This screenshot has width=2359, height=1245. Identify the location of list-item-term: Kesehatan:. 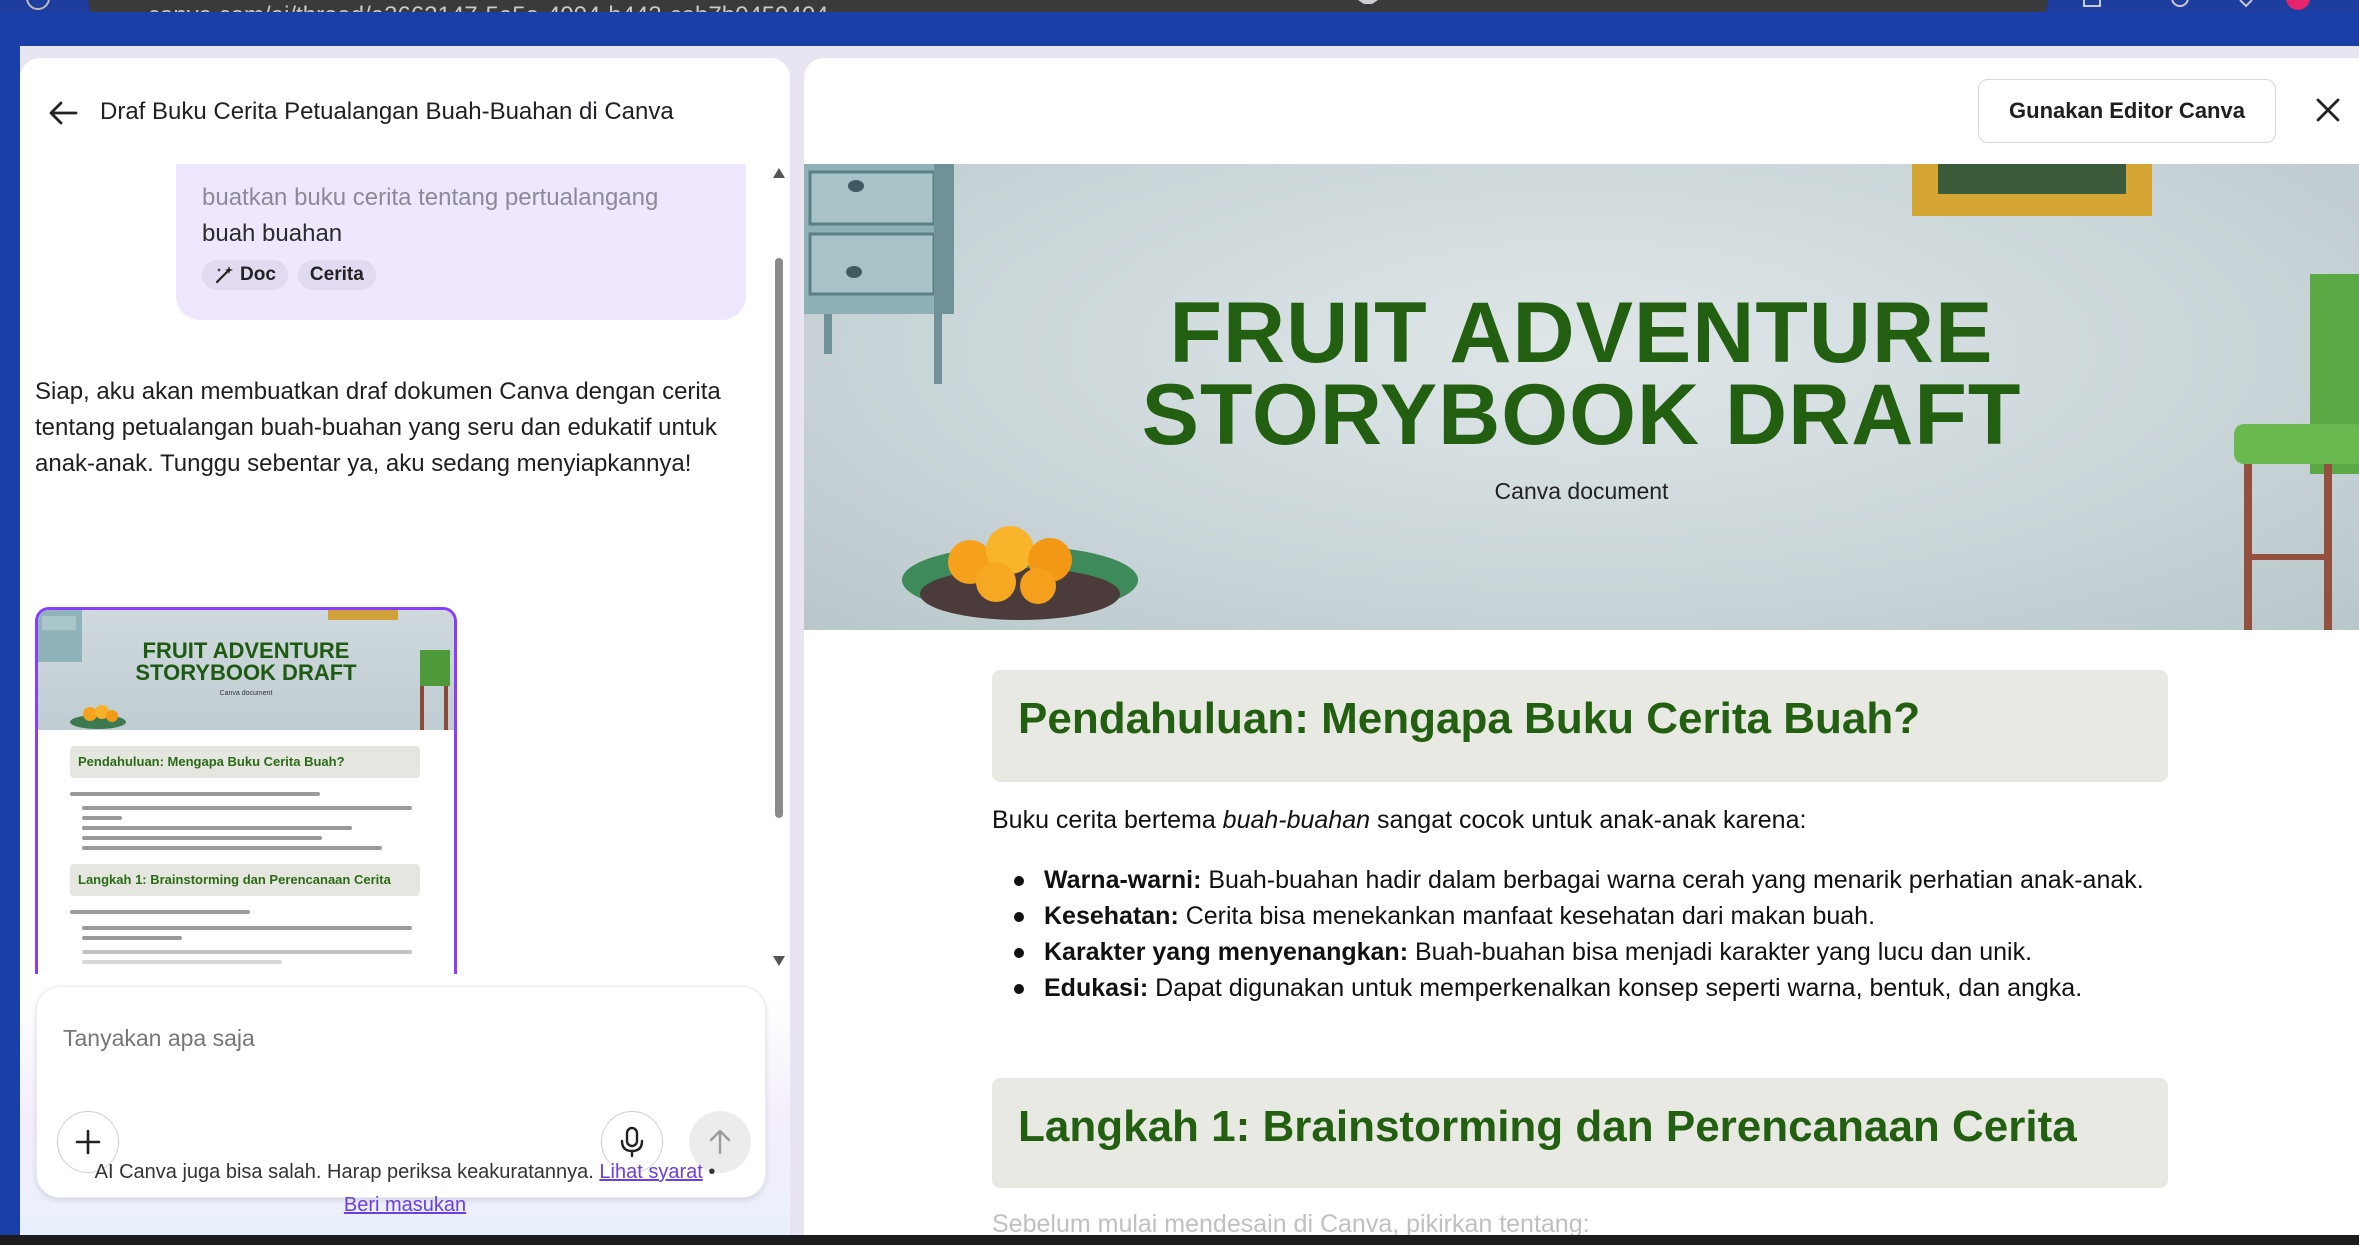
(1111, 916).